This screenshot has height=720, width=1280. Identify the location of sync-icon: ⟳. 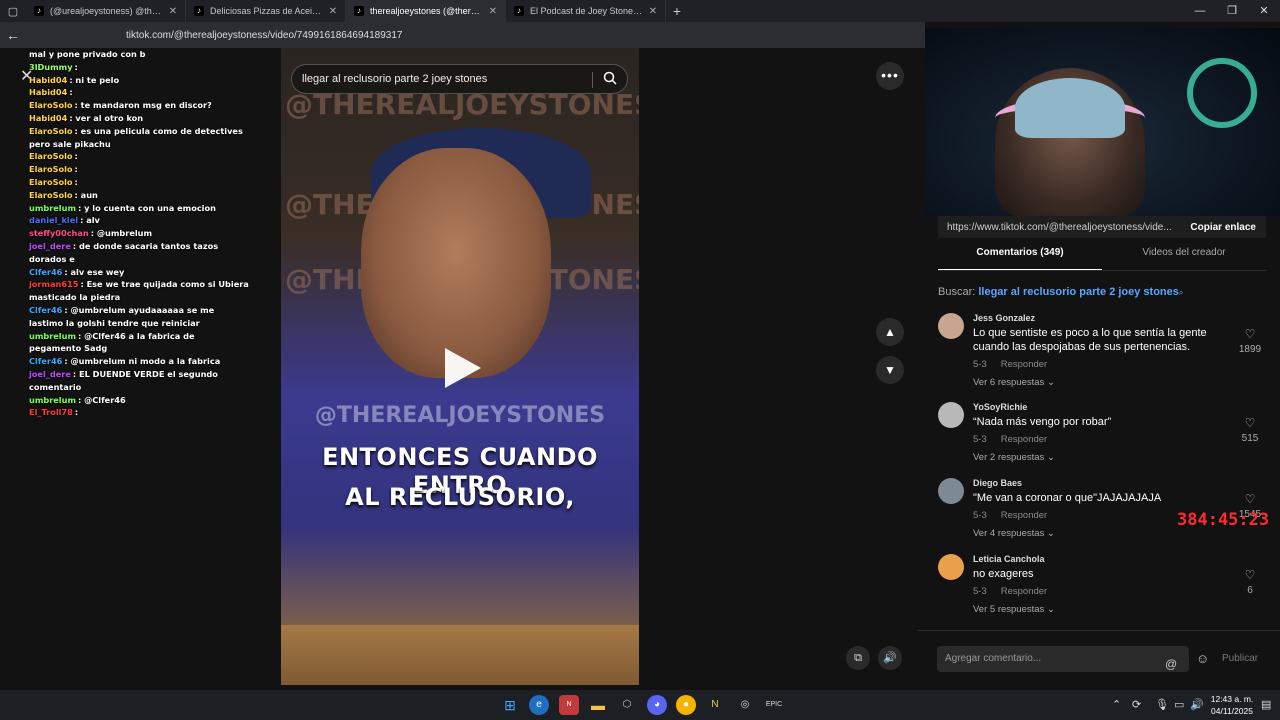
(1136, 704).